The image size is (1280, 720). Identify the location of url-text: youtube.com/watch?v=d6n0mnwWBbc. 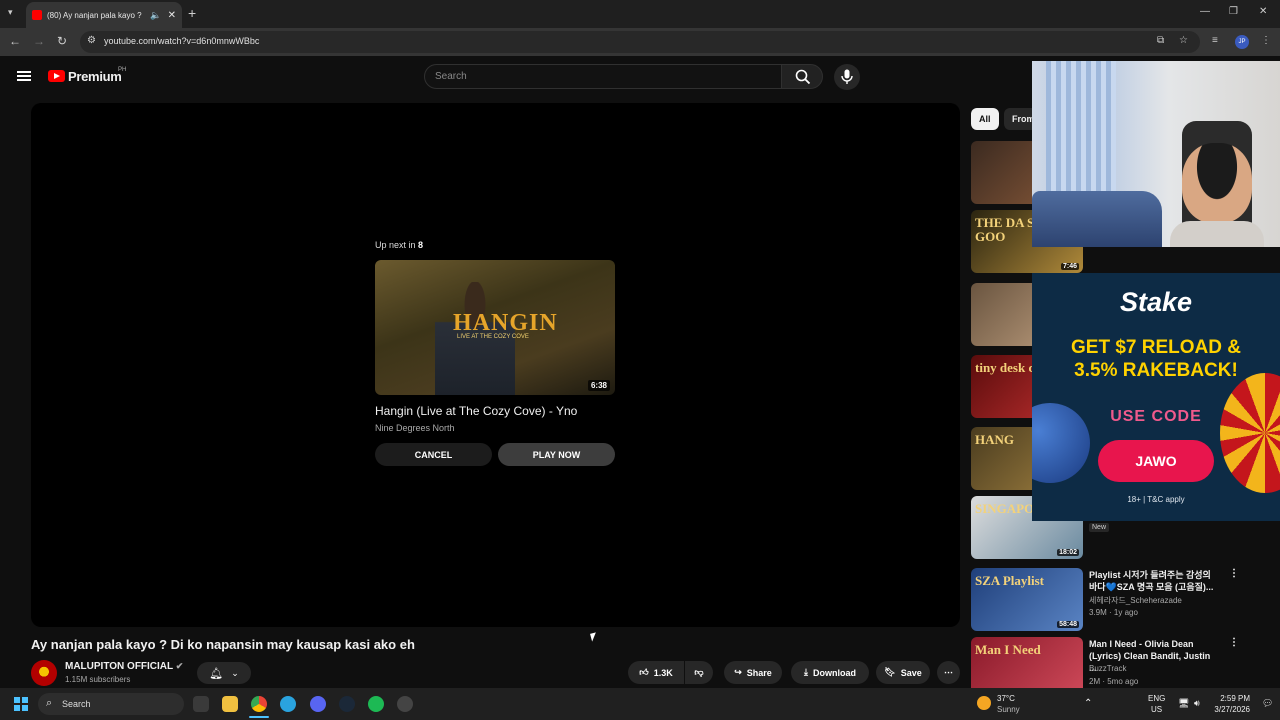
(181, 41).